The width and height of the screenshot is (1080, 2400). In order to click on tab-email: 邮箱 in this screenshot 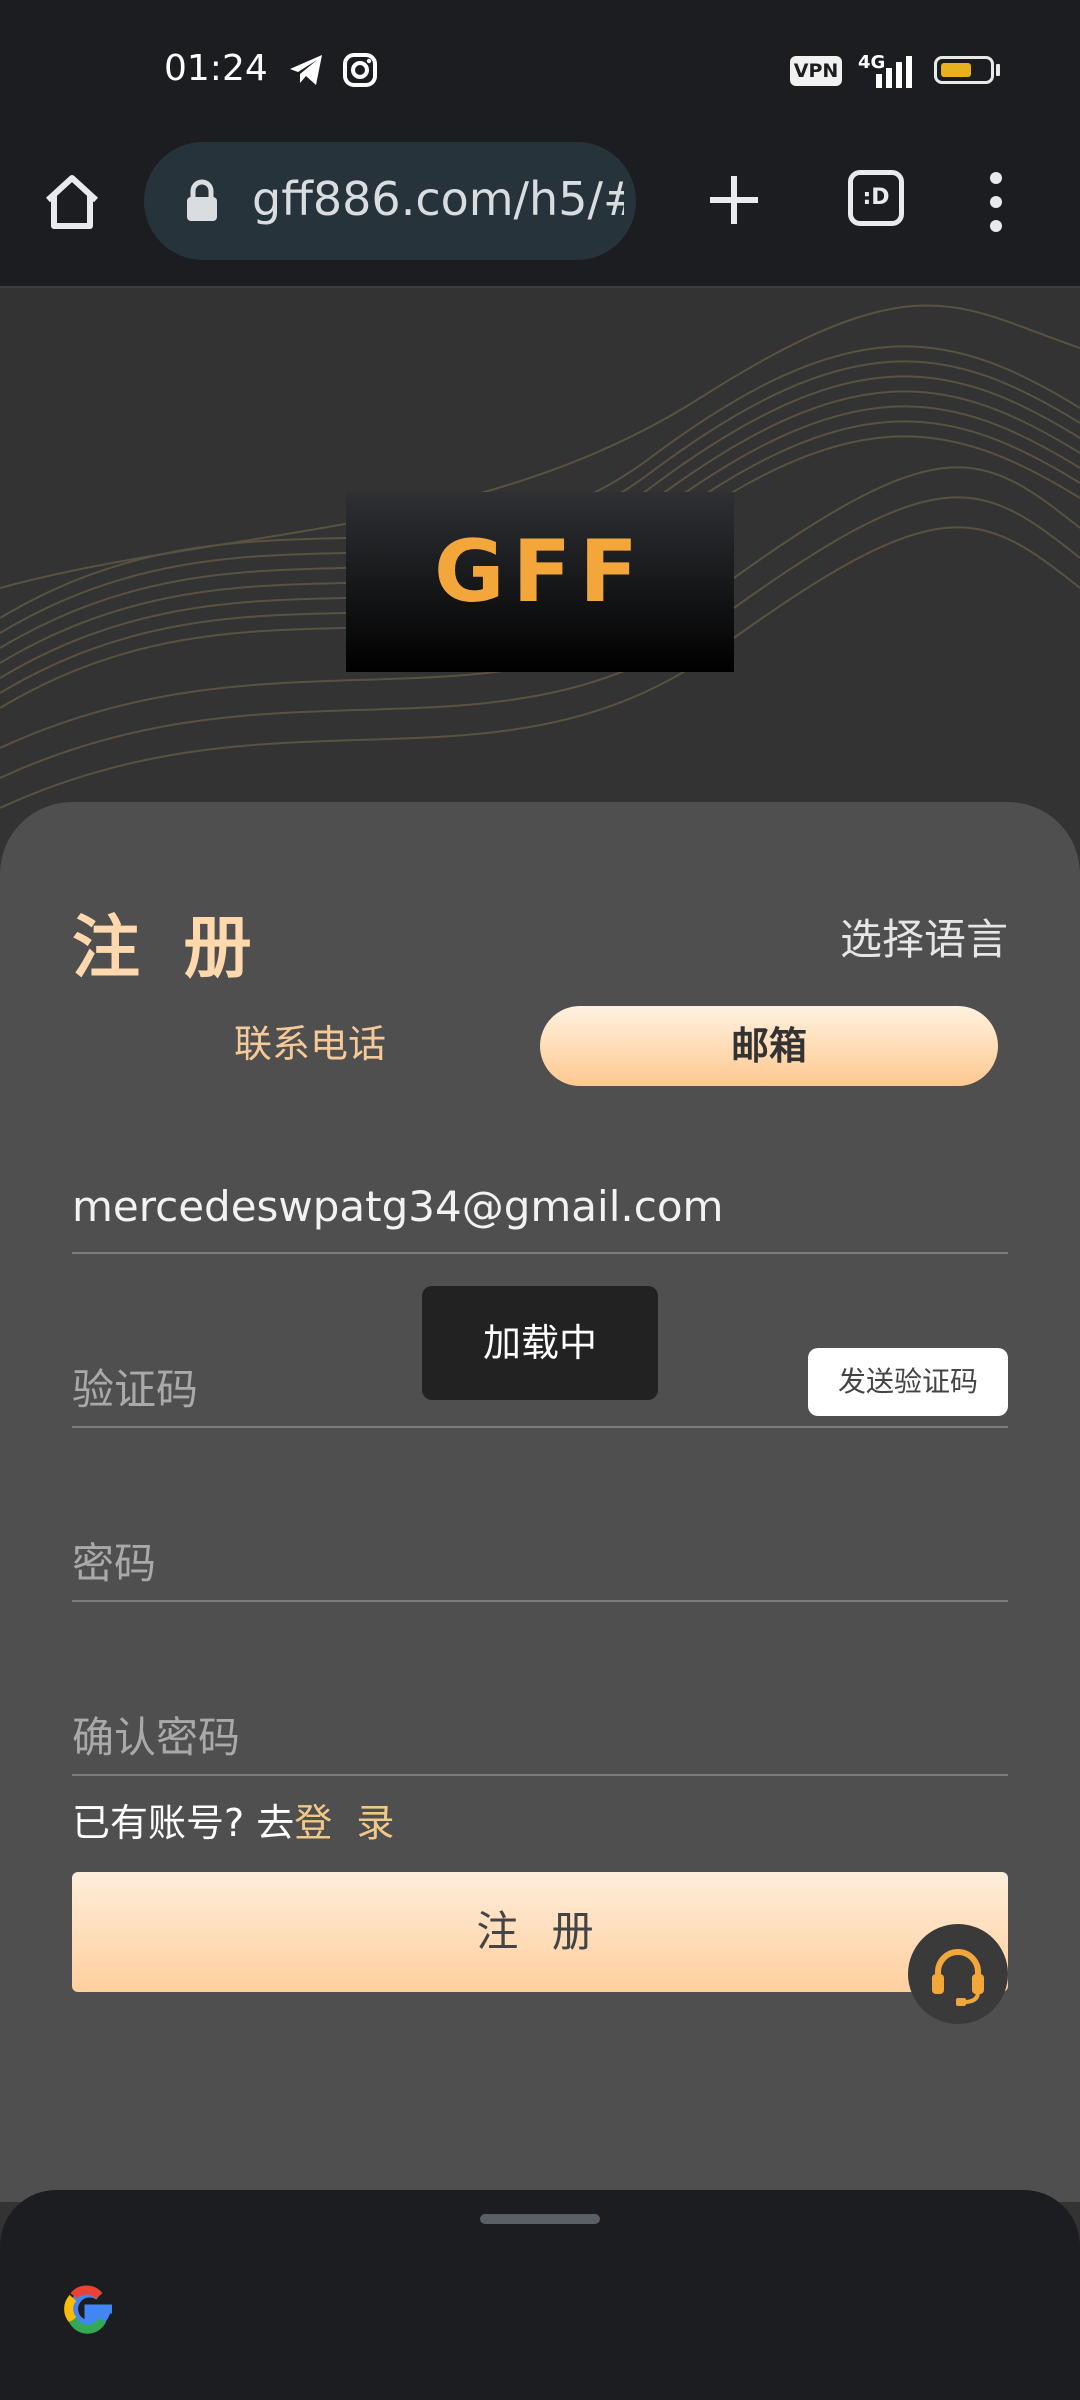, I will do `click(769, 1046)`.